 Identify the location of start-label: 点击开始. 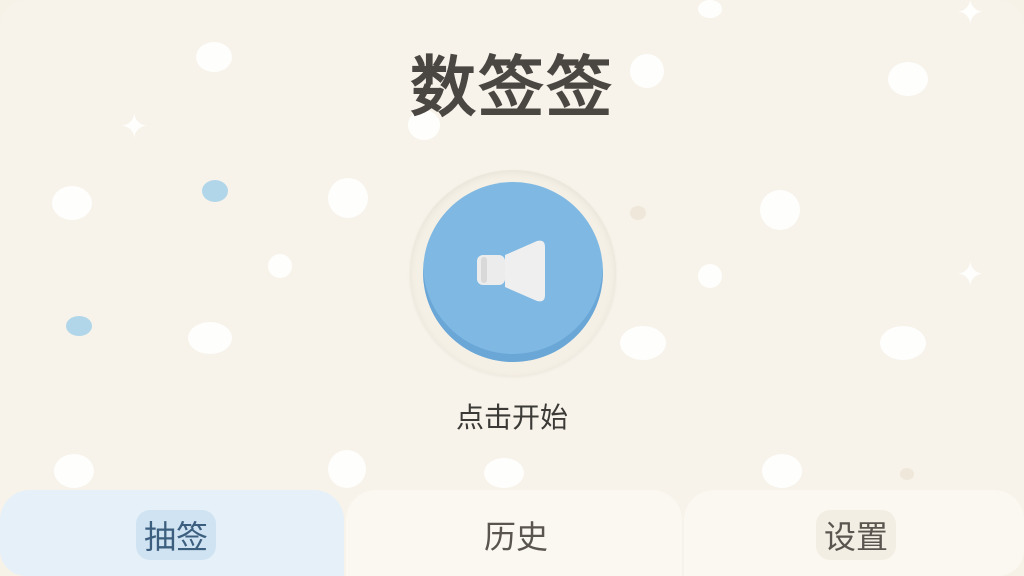
(511, 417).